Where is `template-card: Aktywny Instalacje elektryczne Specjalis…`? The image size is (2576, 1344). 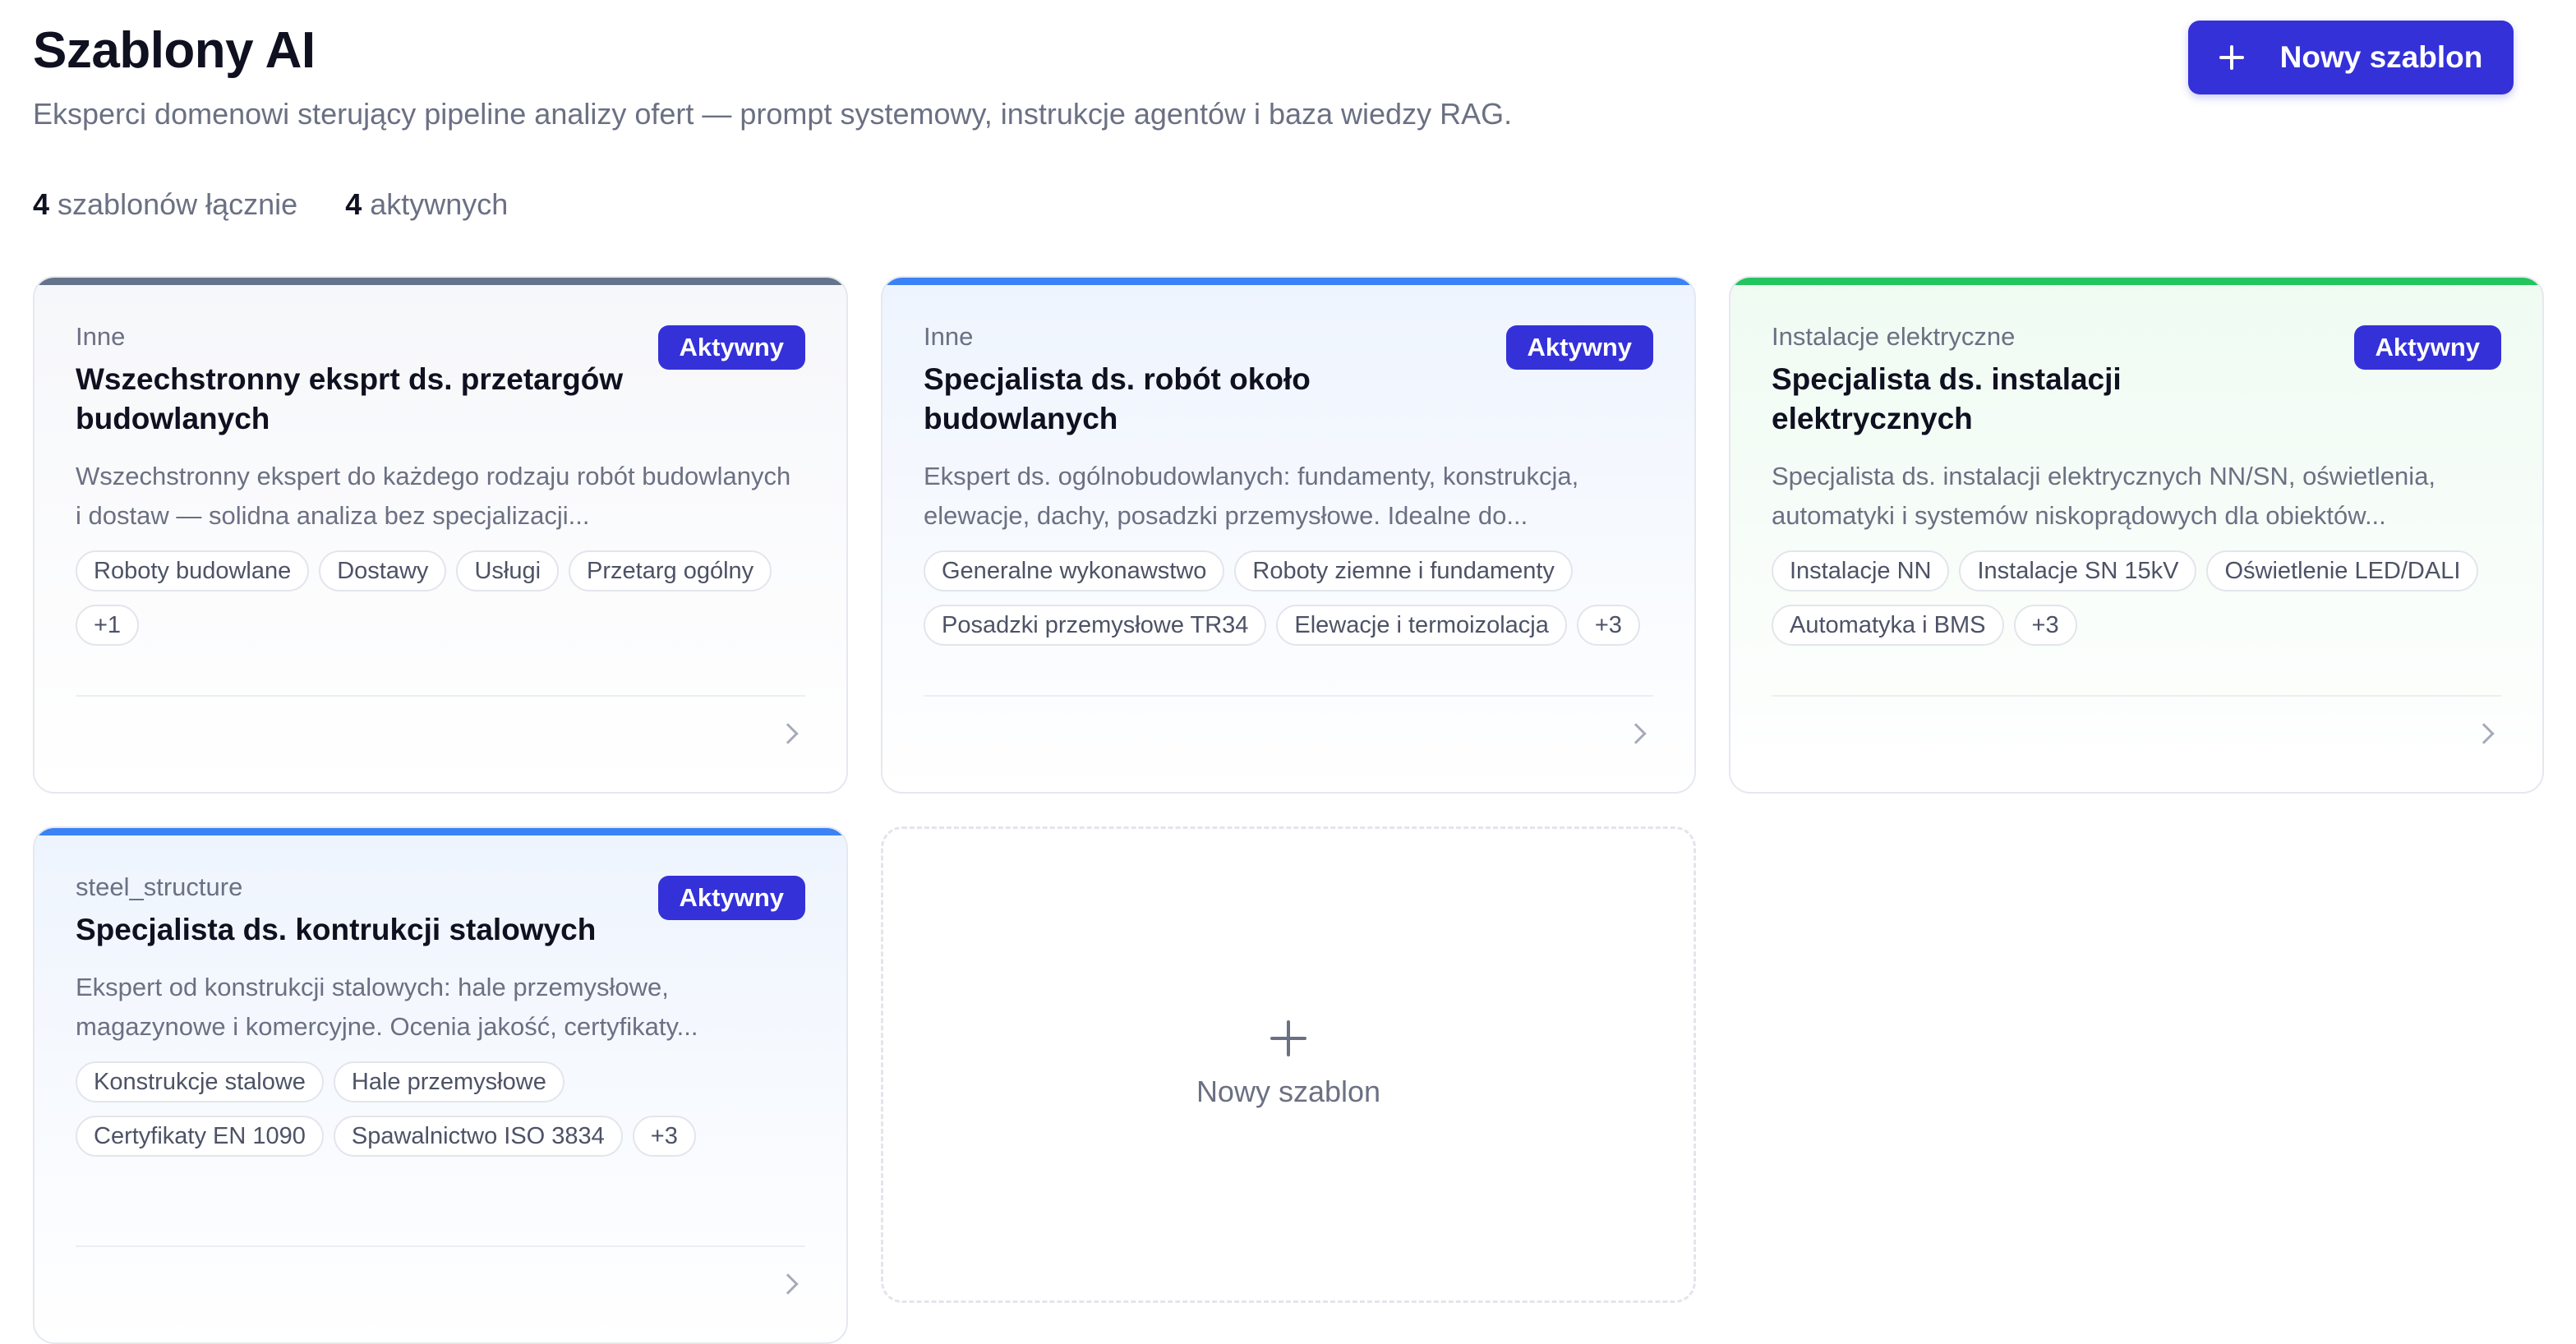
template-card: Aktywny Instalacje elektryczne Specjalis… is located at coordinates (2136, 535).